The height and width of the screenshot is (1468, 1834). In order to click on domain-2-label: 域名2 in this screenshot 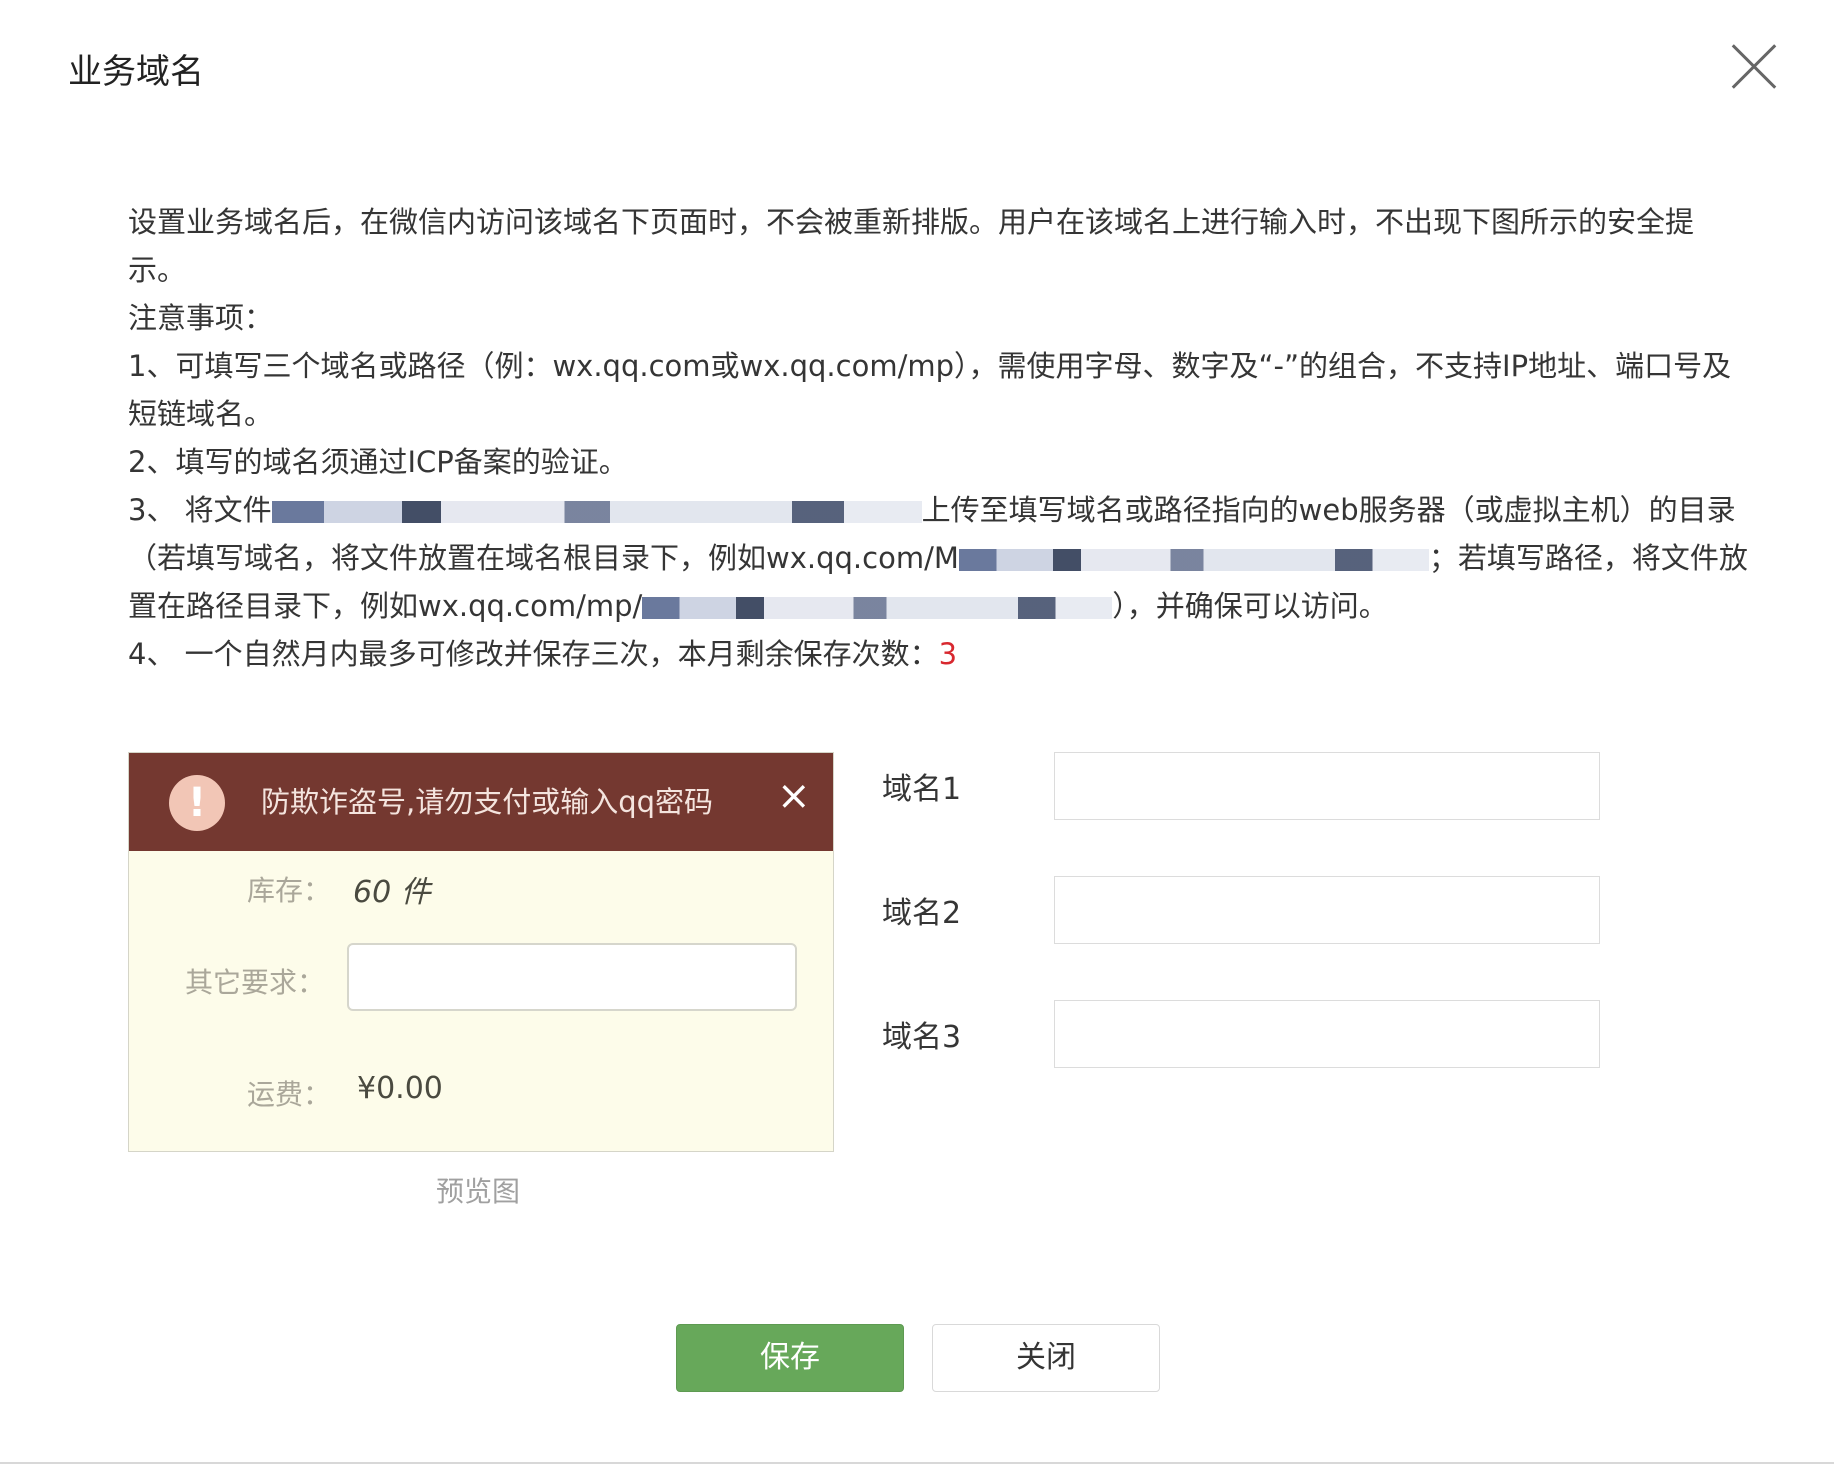, I will do `click(922, 913)`.